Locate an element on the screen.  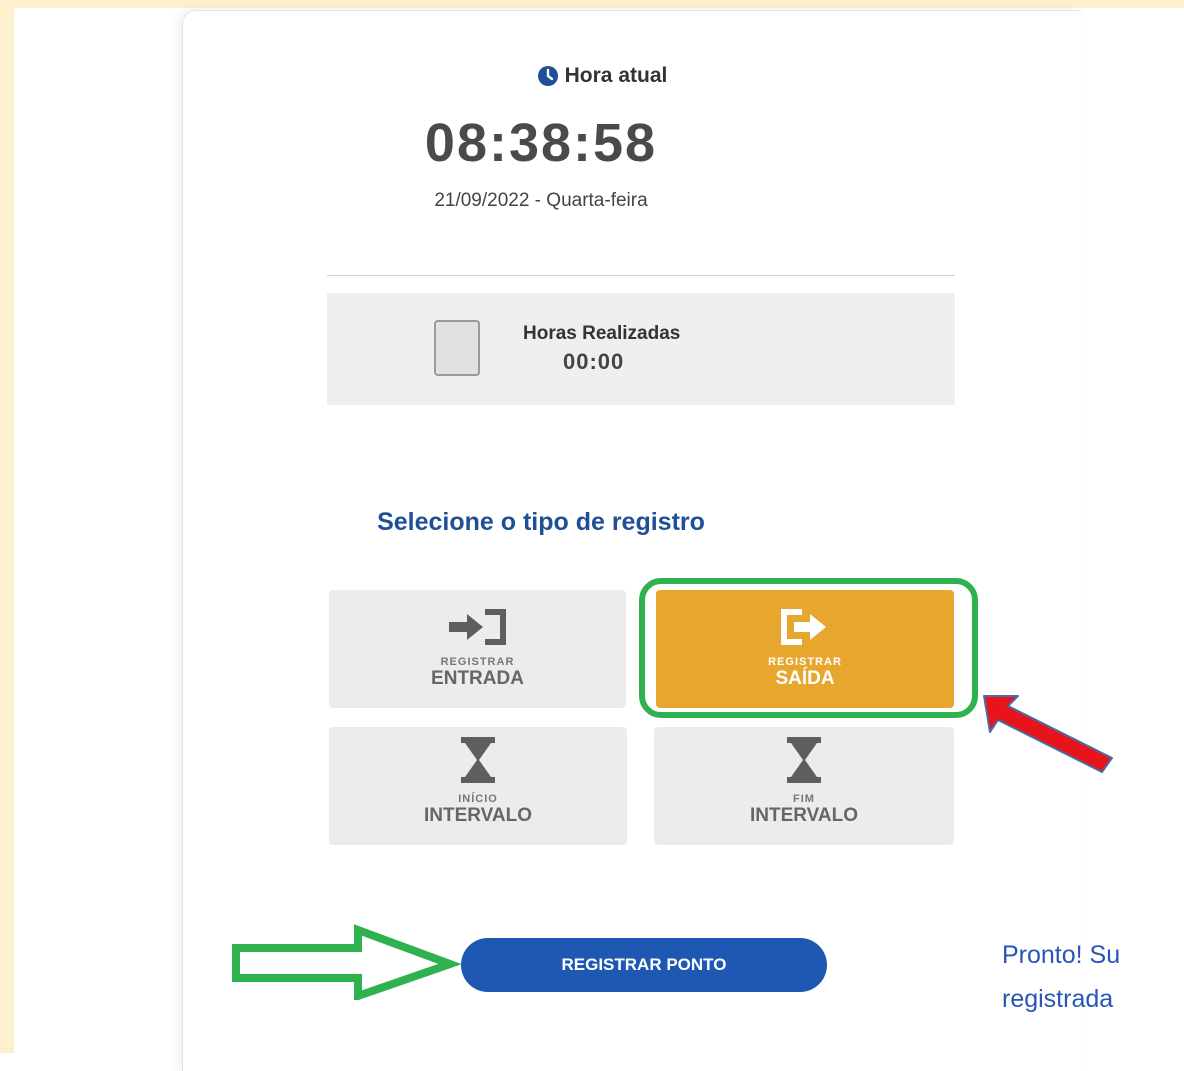
hours-worked-panel: Horas Realizadas 00:00 is located at coordinates (641, 349).